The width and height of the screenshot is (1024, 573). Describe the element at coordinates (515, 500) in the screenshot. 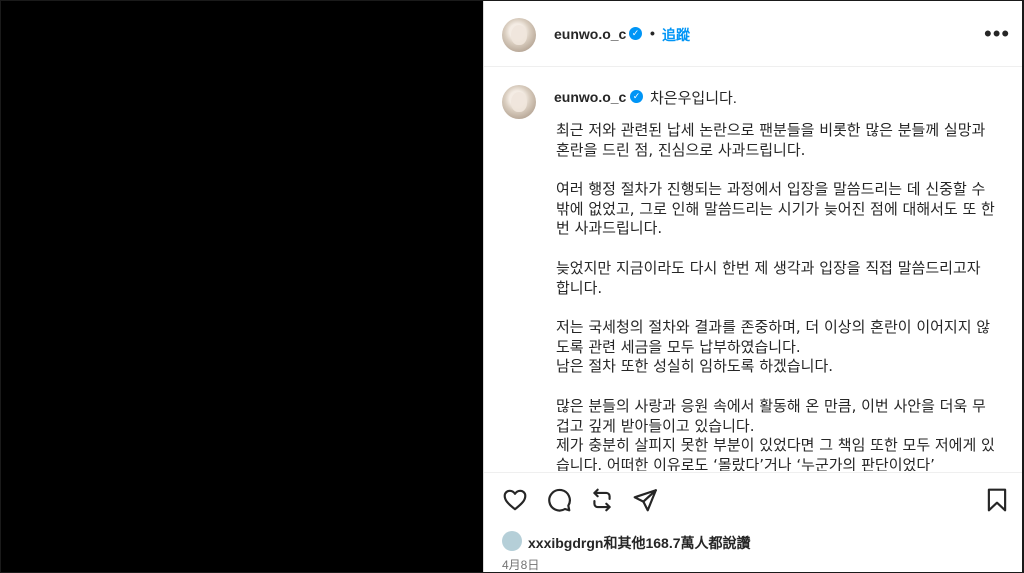

I see `heart-icon` at that location.